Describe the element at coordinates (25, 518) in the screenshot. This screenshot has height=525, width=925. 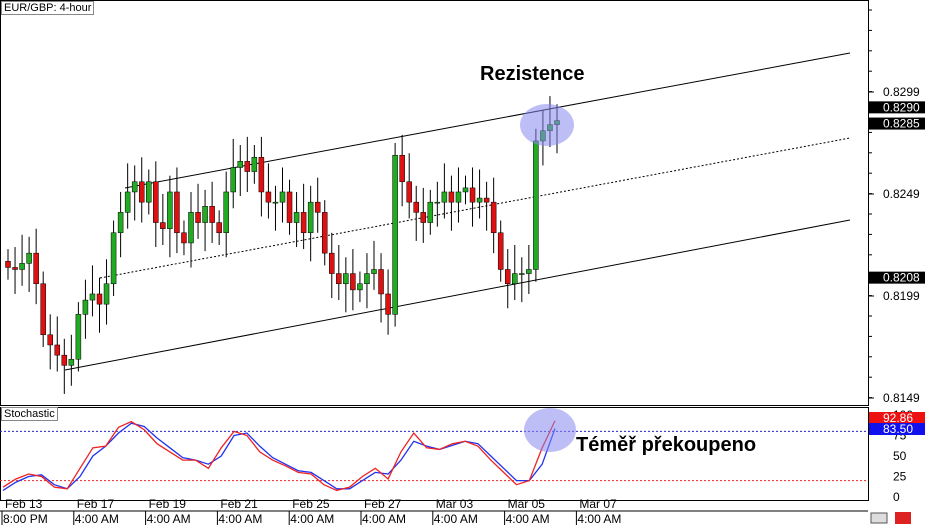
I see `time-label: 8:00 PM` at that location.